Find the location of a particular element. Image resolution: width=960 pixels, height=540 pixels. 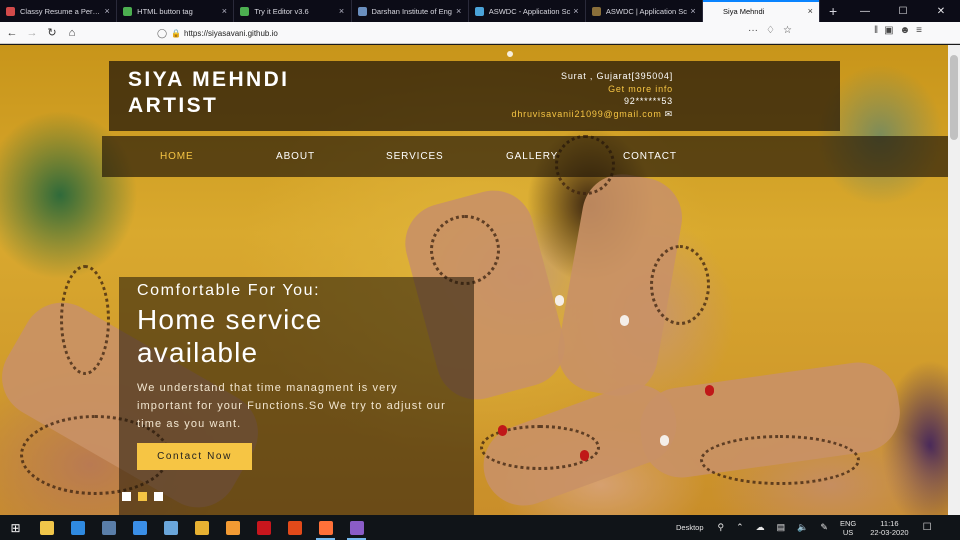

store-icon is located at coordinates (108, 527).